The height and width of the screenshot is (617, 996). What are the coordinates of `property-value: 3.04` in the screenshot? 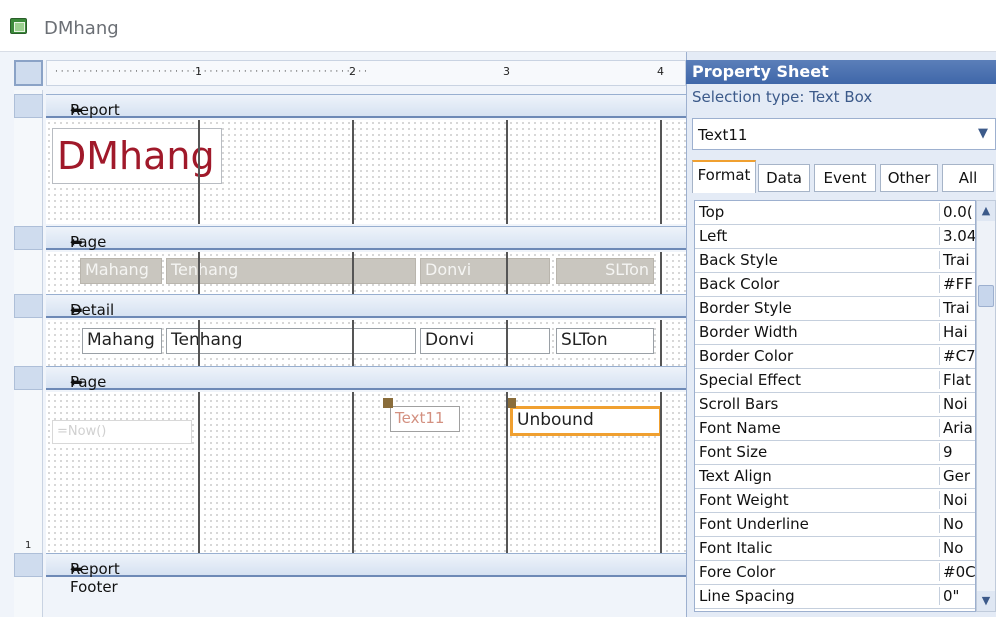 It's located at (957, 236).